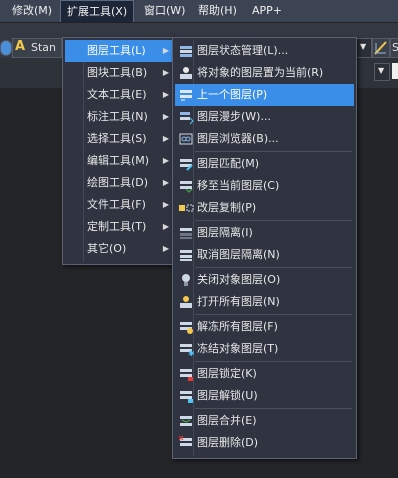 The image size is (398, 478). Describe the element at coordinates (186, 443) in the screenshot. I see `layer-delete-icon` at that location.